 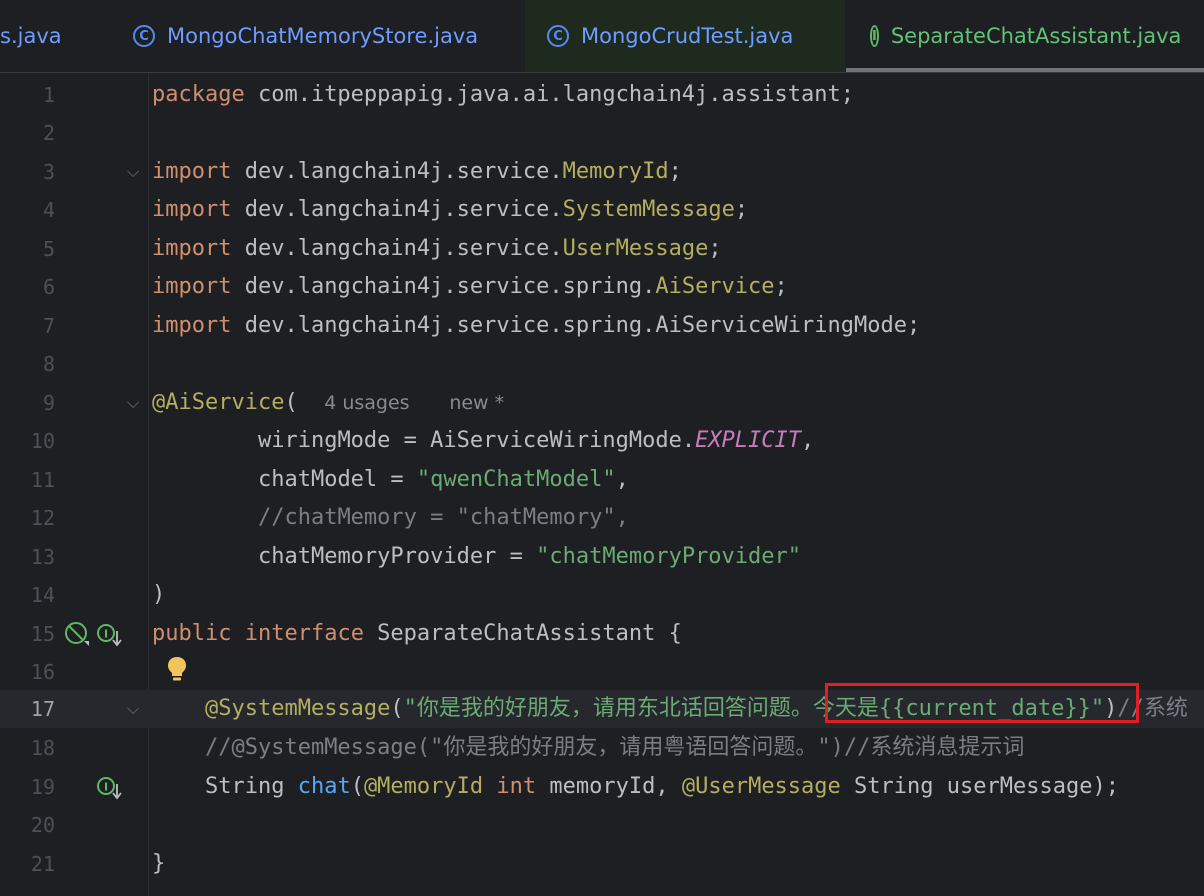 I want to click on code-text: import dev.langchain4j.service.MemoryId;, so click(x=417, y=172).